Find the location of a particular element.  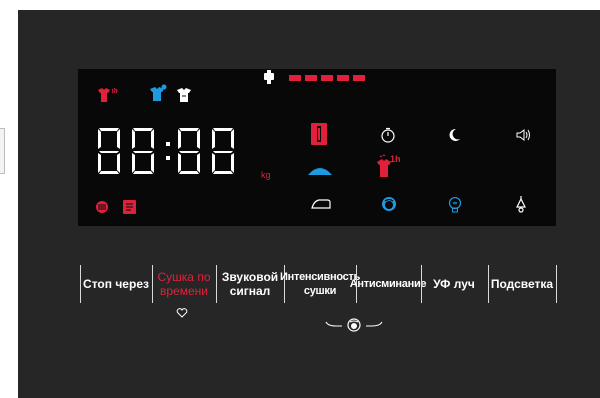

stop-after-button: Стоп через is located at coordinates (116, 284).